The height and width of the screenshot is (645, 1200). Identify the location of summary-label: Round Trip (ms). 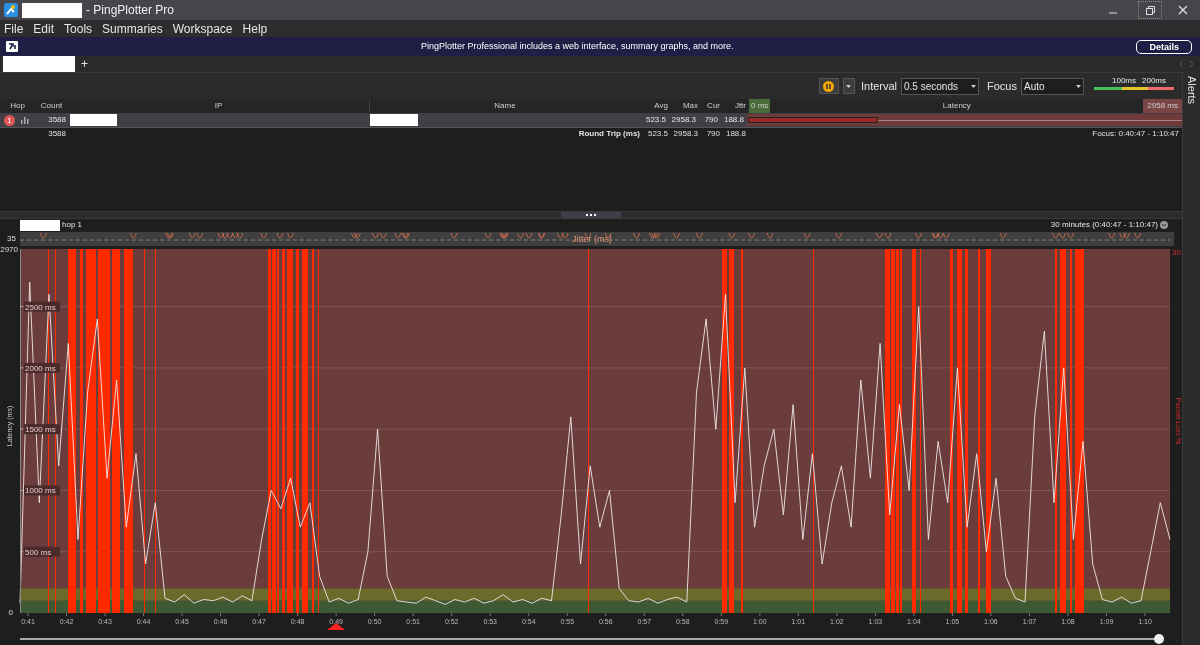
(608, 134).